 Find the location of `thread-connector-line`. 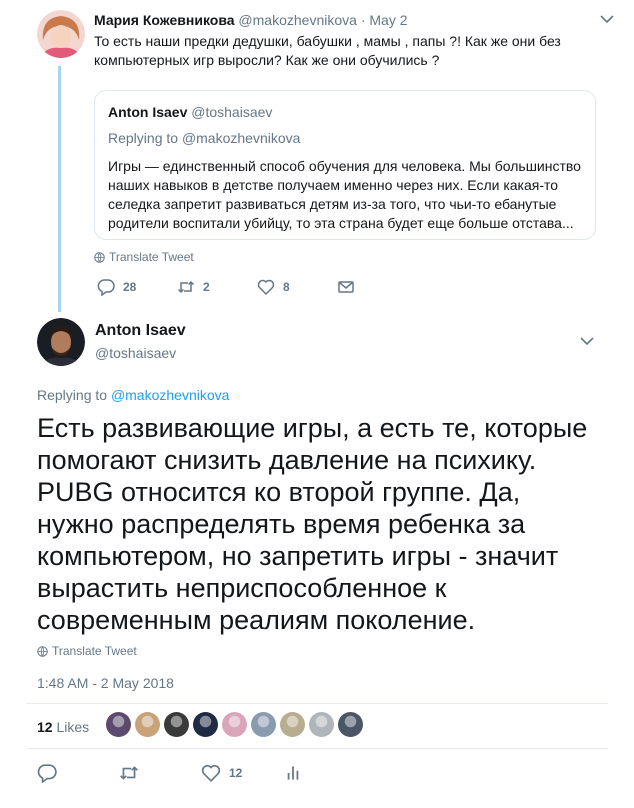

thread-connector-line is located at coordinates (59, 189).